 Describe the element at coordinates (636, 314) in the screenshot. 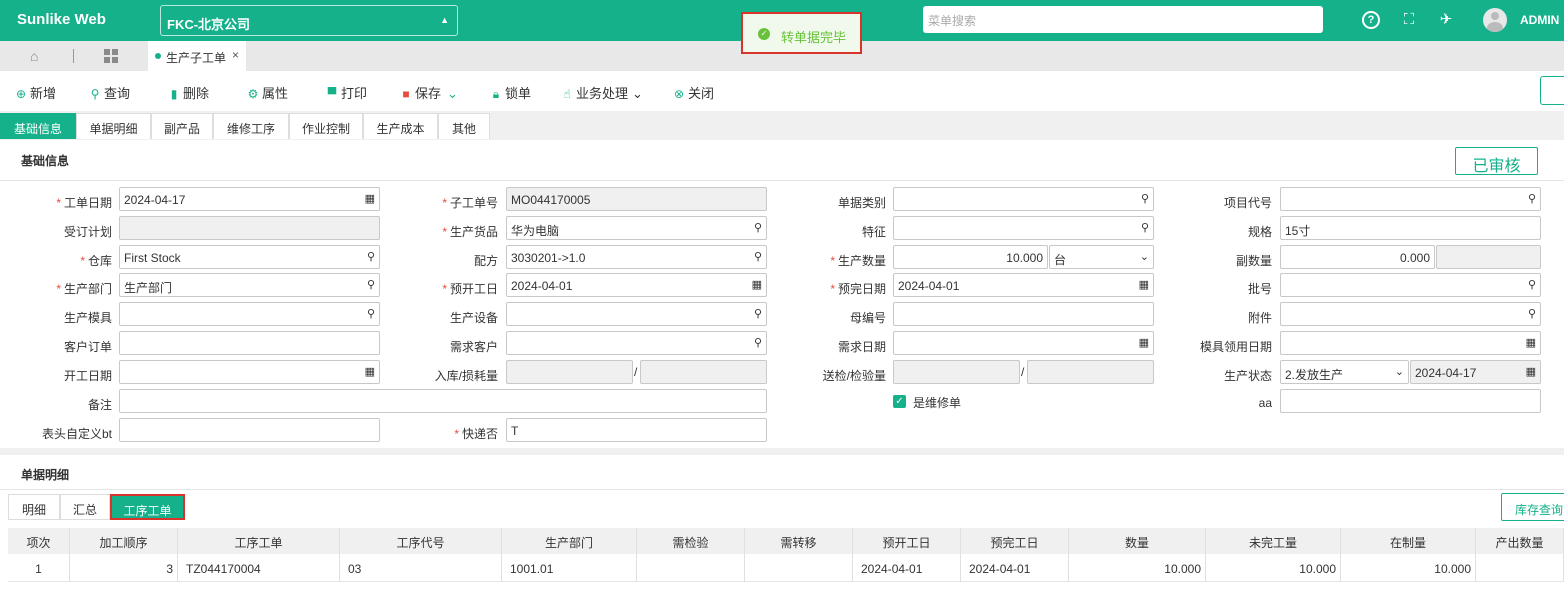

I see `equipment-field: ⚲` at that location.